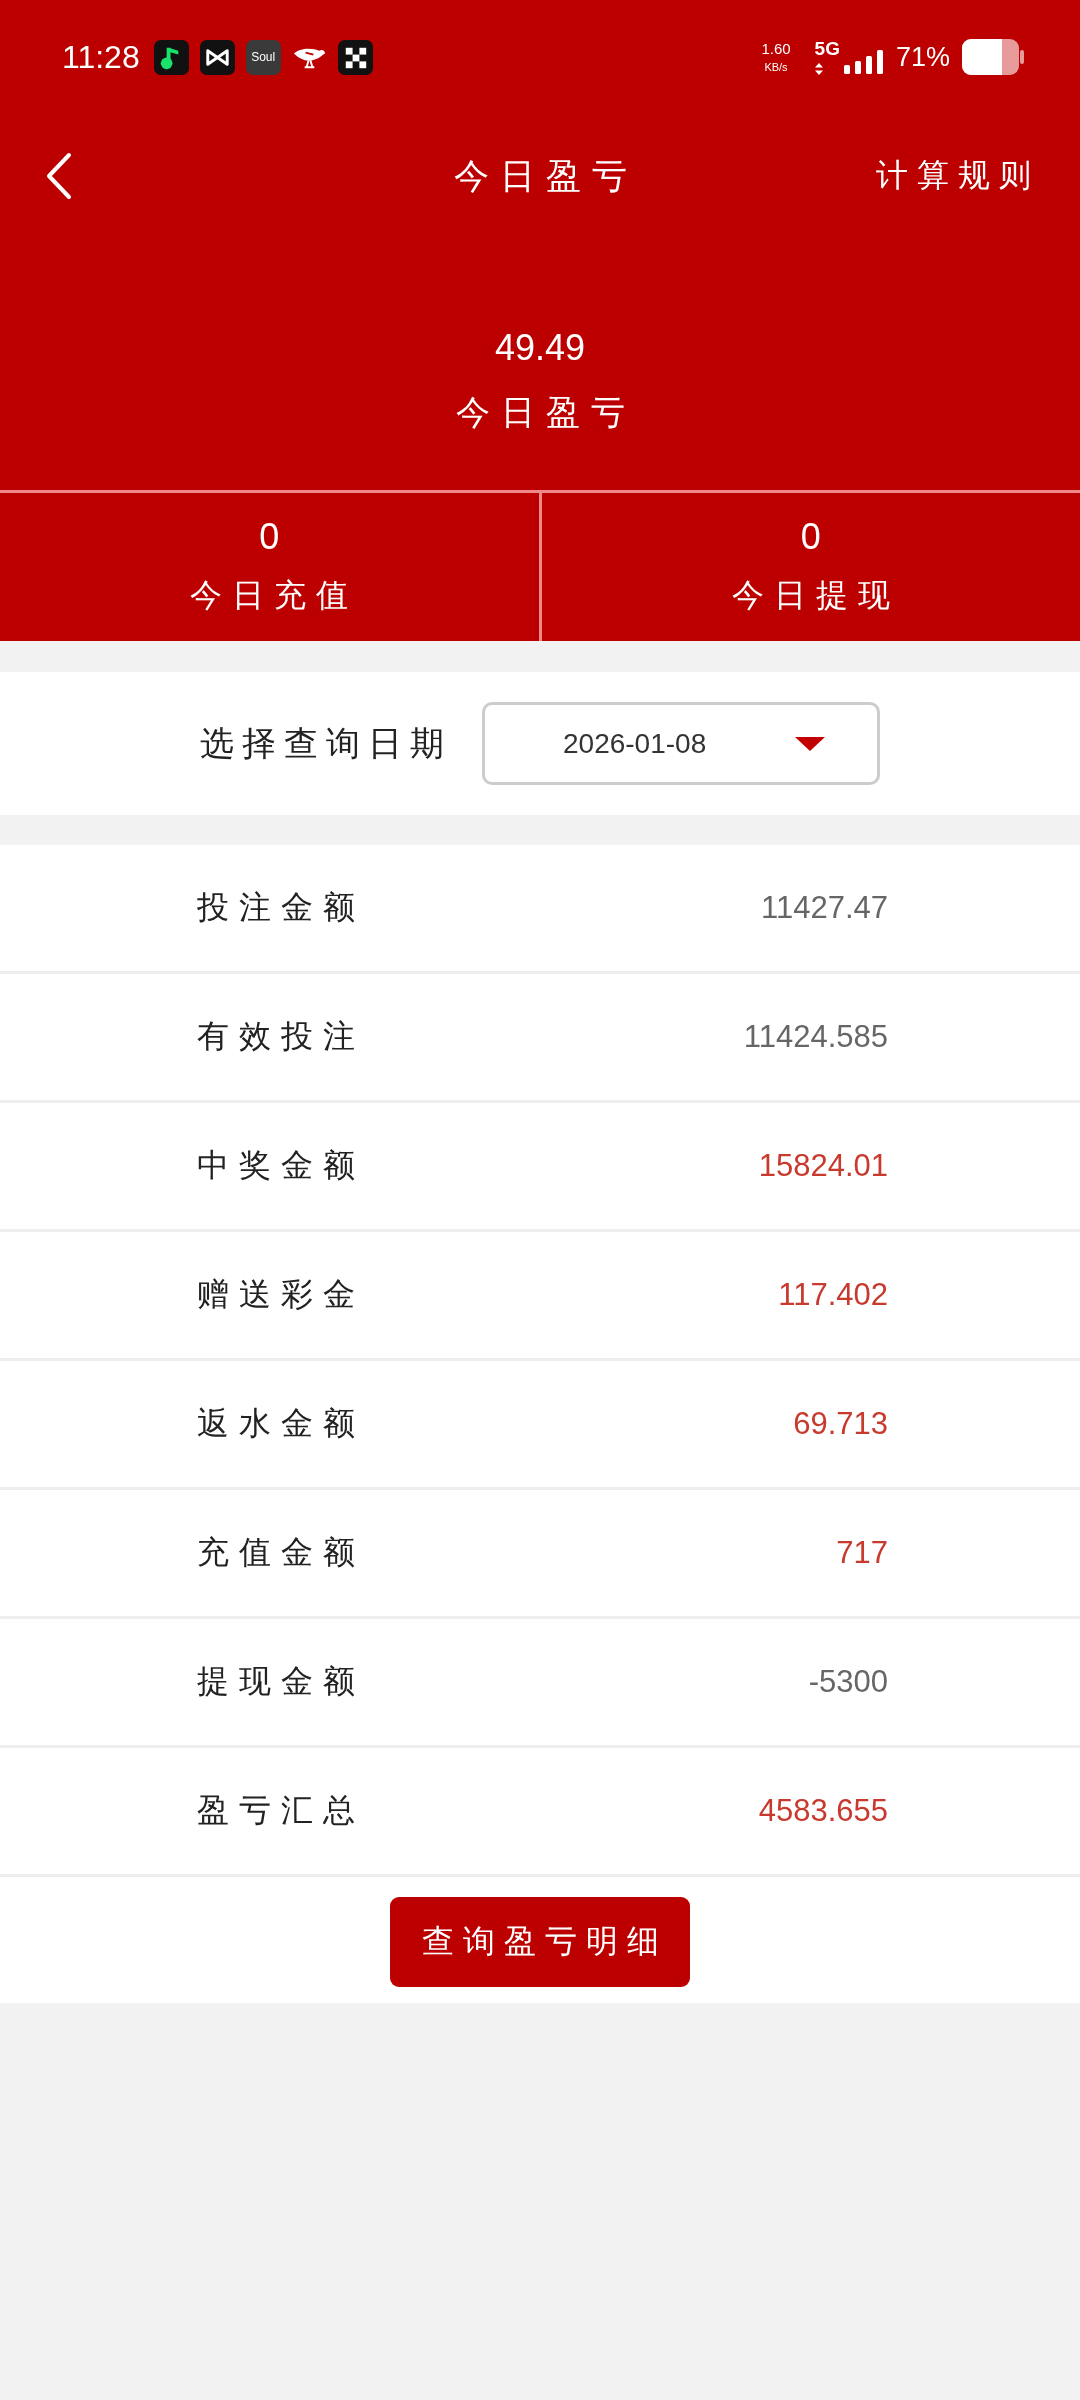 The width and height of the screenshot is (1080, 2400). I want to click on row-label: 中奖金额, so click(281, 1165).